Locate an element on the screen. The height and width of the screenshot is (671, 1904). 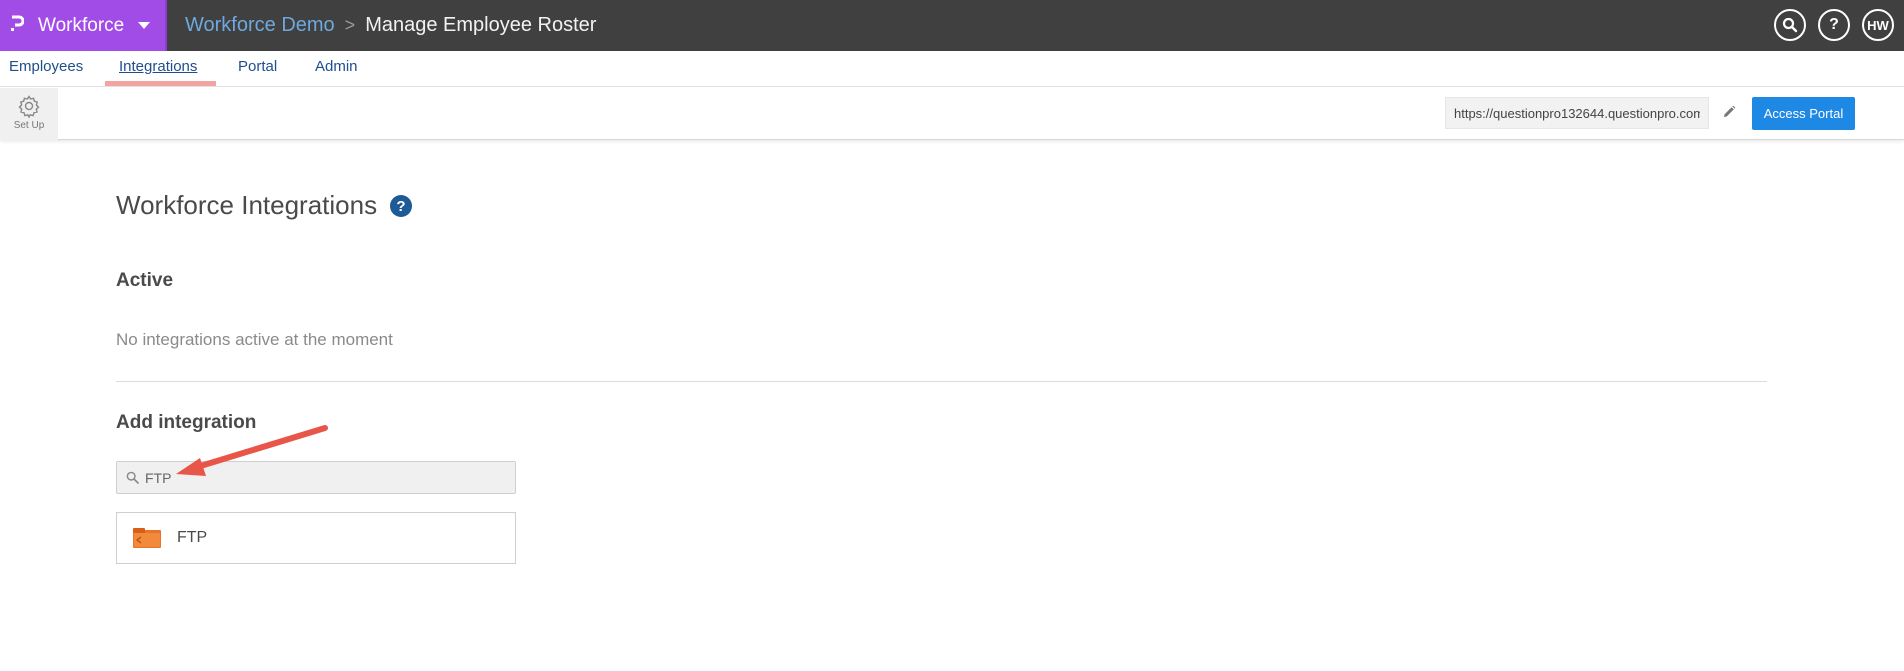
setup-label: Set Up is located at coordinates (29, 125).